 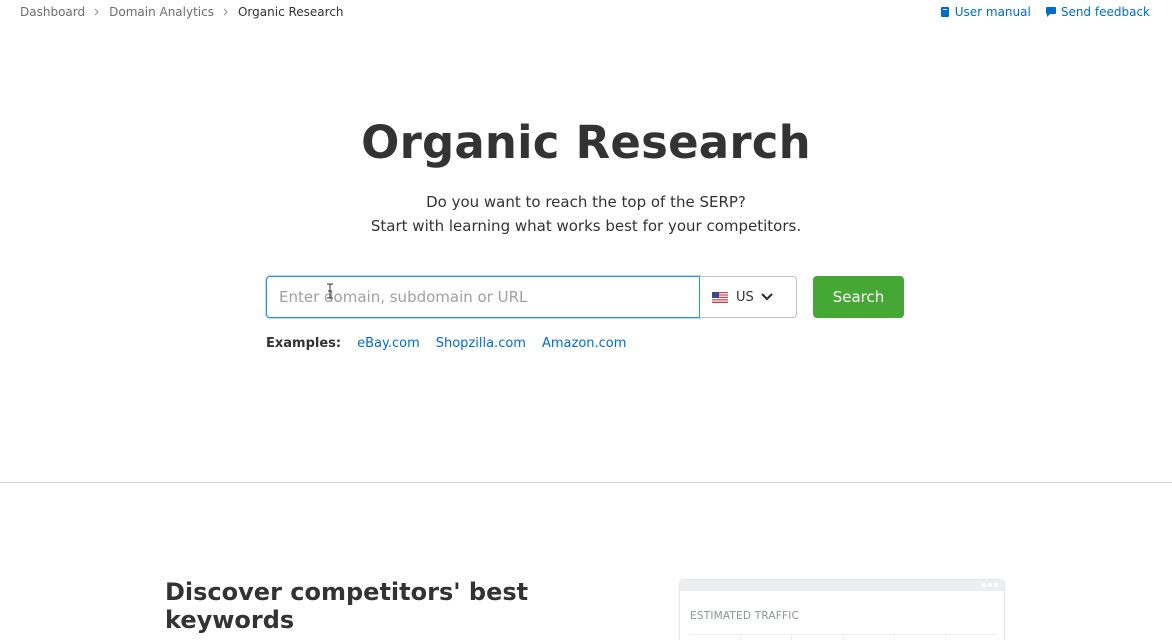 What do you see at coordinates (992, 12) in the screenshot?
I see `user-manual-label: User manual` at bounding box center [992, 12].